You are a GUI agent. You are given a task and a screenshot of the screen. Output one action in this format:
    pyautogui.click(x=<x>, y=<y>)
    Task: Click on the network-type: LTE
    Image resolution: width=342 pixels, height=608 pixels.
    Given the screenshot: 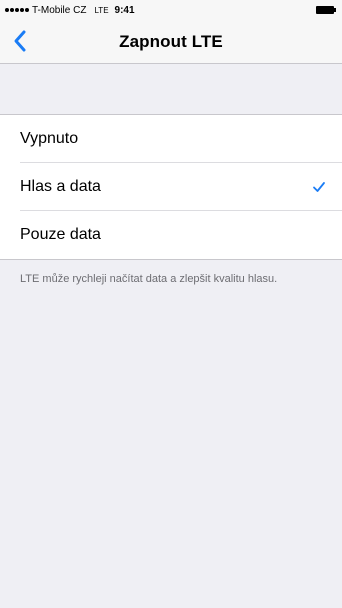 What is the action you would take?
    pyautogui.click(x=101, y=10)
    